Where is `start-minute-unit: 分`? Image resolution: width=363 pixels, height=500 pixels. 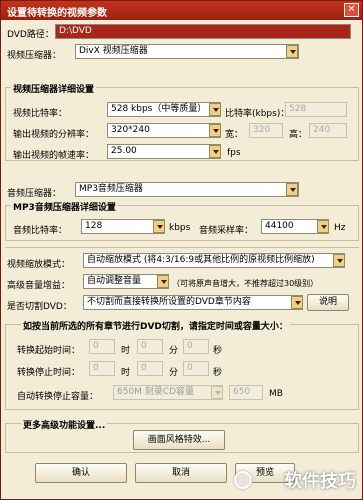 start-minute-unit: 分 is located at coordinates (174, 351).